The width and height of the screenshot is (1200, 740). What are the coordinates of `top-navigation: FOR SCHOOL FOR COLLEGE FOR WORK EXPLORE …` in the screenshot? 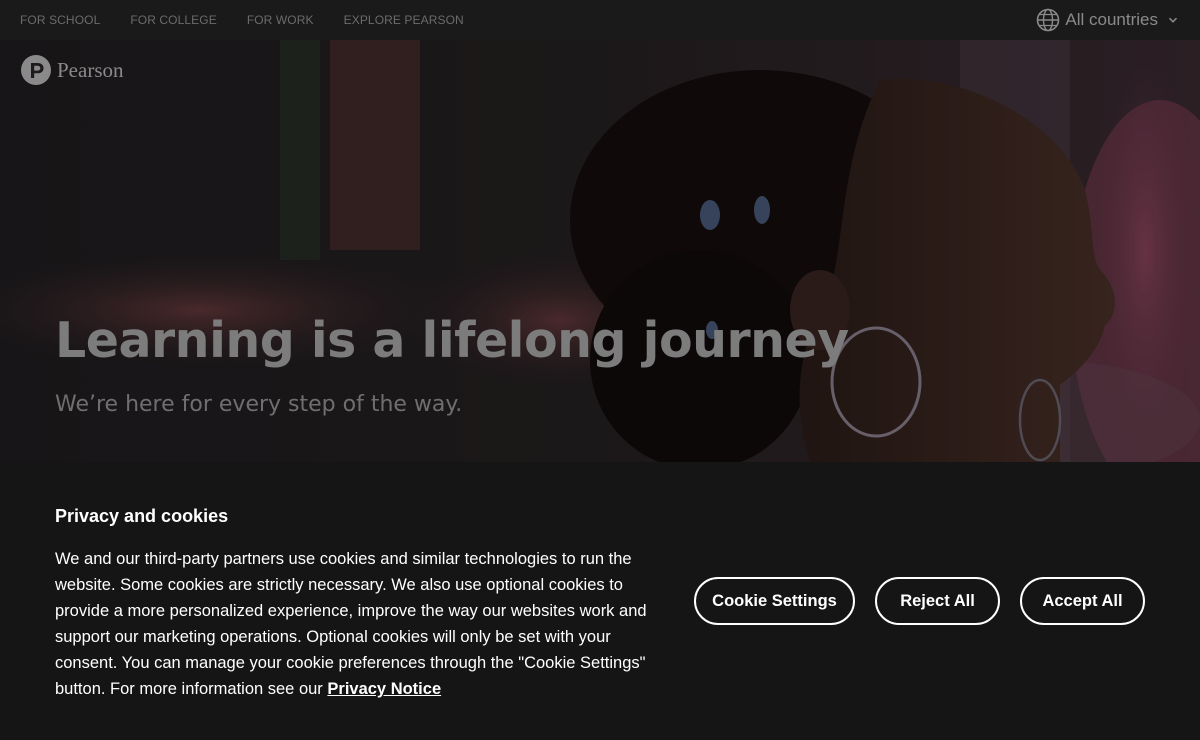 It's located at (600, 20).